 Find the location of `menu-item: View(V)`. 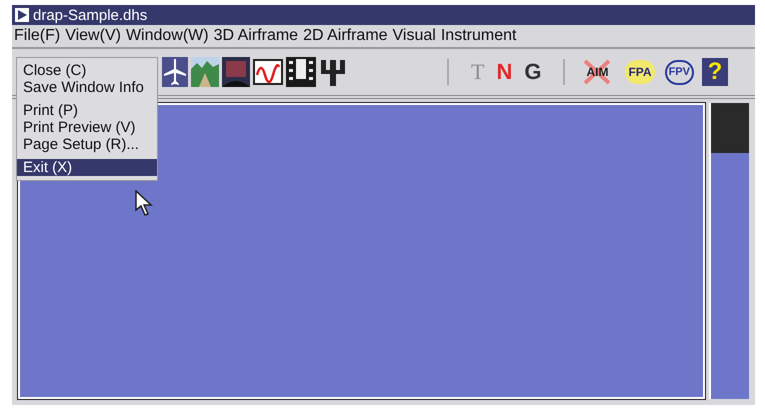

menu-item: View(V) is located at coordinates (93, 36).